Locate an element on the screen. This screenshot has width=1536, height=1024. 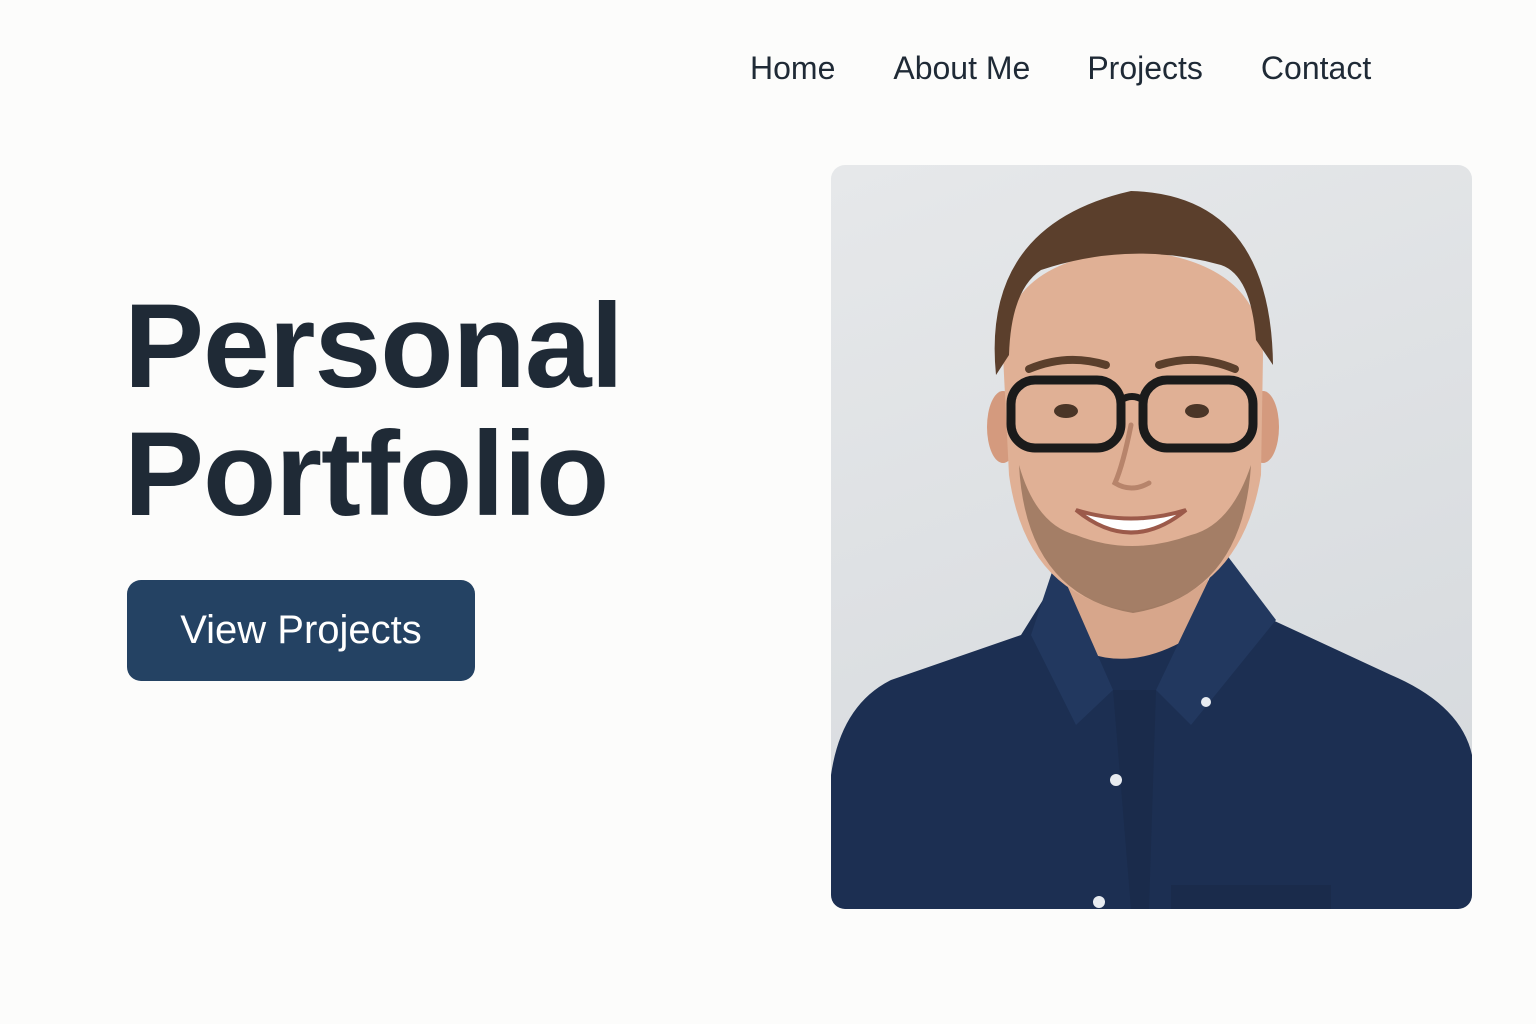
nav-link-about-me: About Me is located at coordinates (961, 68).